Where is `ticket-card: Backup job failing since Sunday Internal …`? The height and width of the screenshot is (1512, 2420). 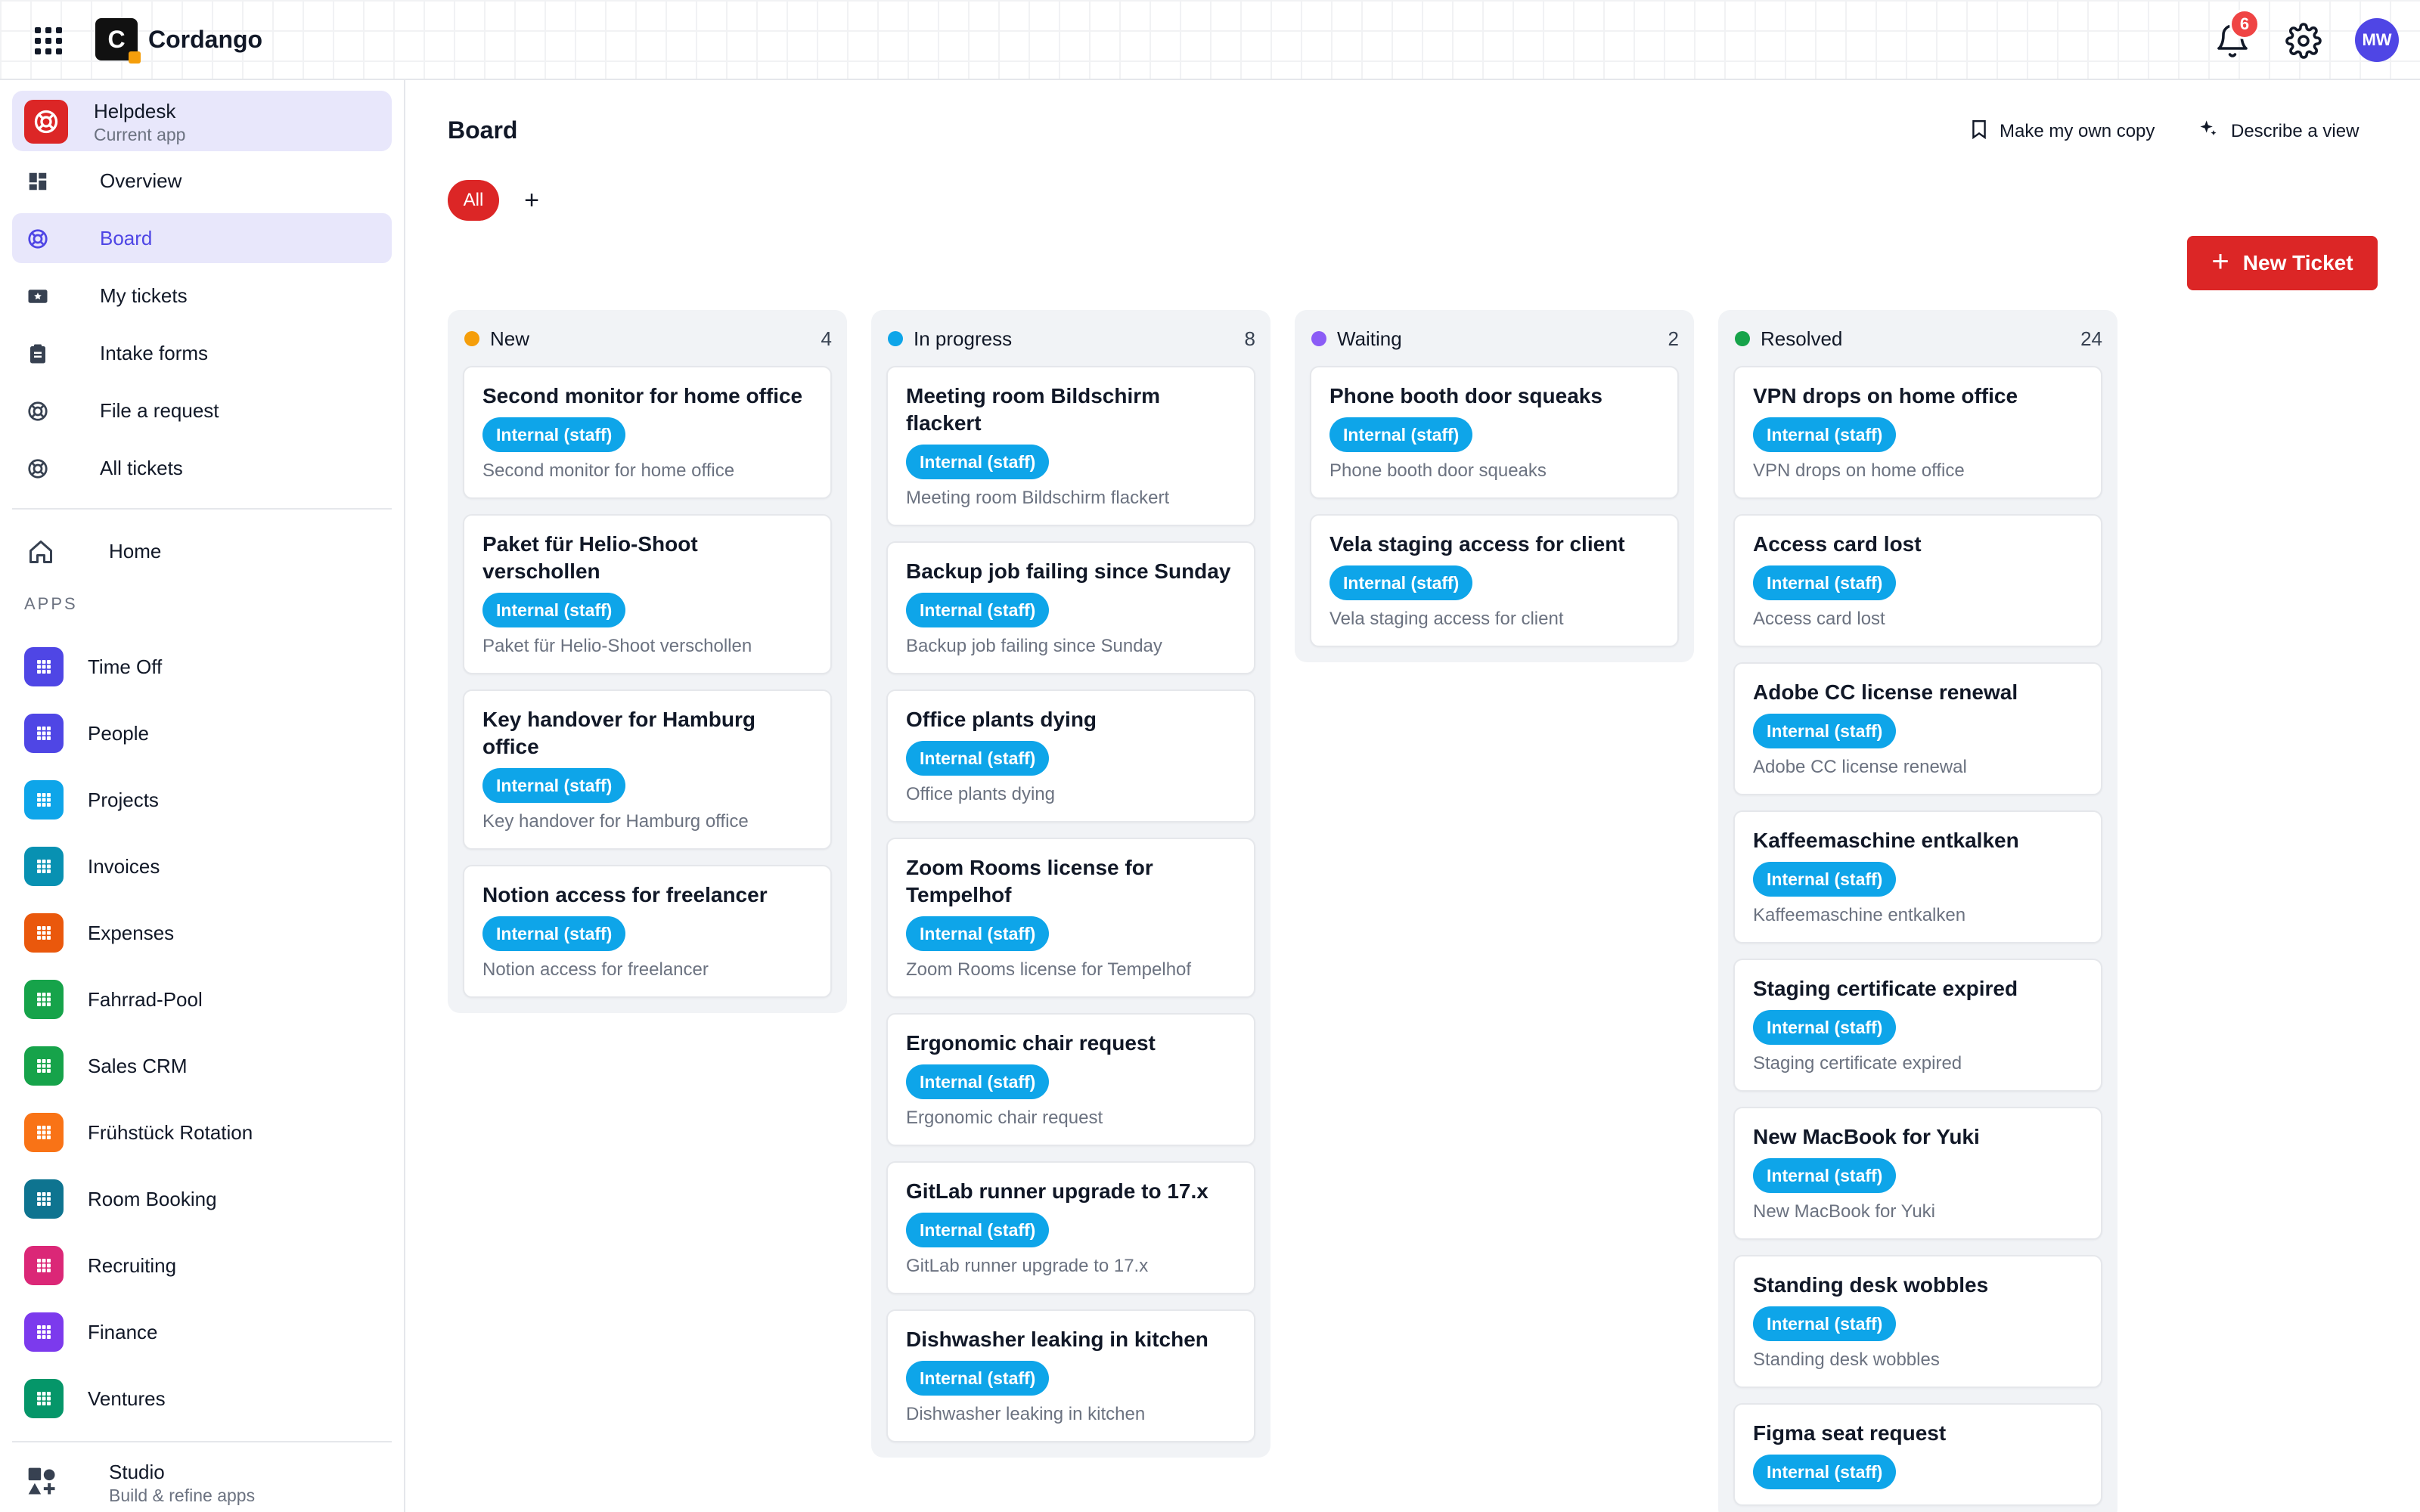 ticket-card: Backup job failing since Sunday Internal … is located at coordinates (1070, 607).